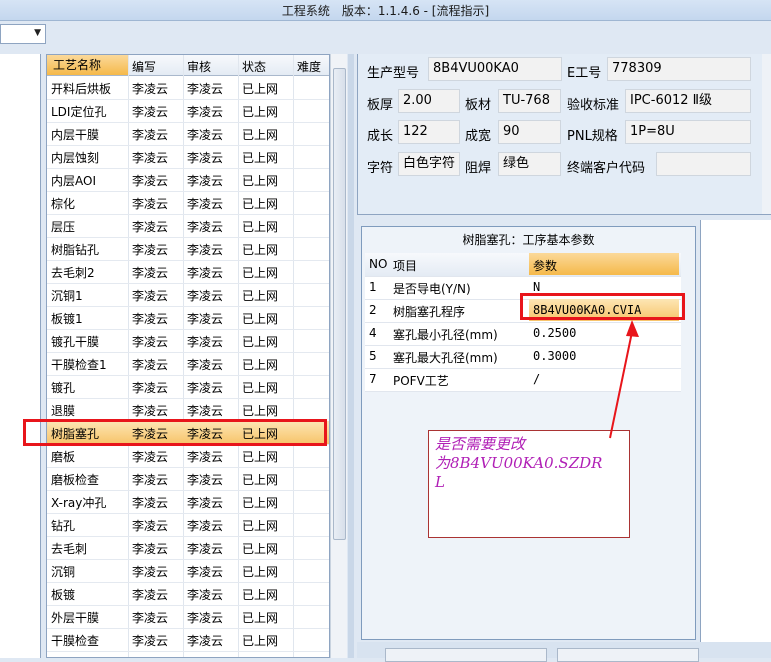  I want to click on arrow-line, so click(621, 385).